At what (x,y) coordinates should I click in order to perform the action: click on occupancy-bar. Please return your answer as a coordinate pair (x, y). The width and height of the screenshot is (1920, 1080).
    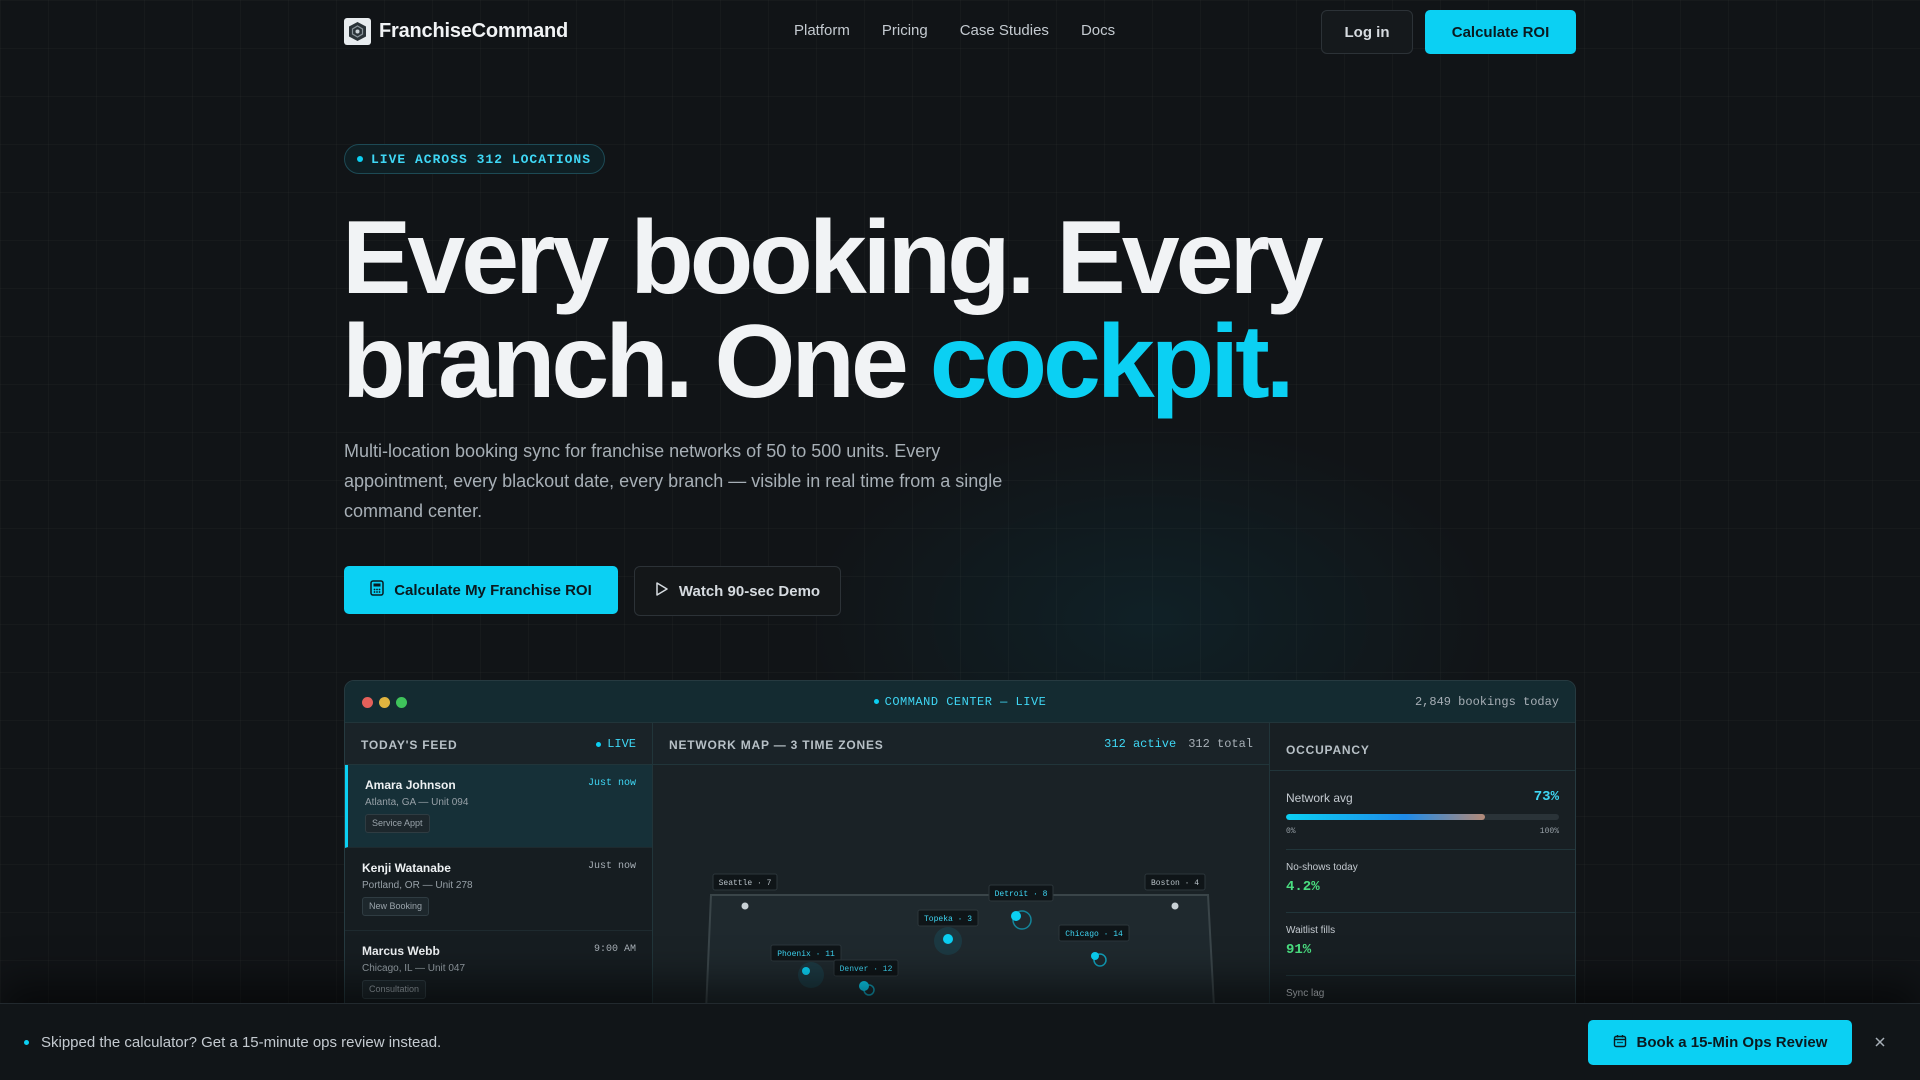
    Looking at the image, I should click on (1422, 817).